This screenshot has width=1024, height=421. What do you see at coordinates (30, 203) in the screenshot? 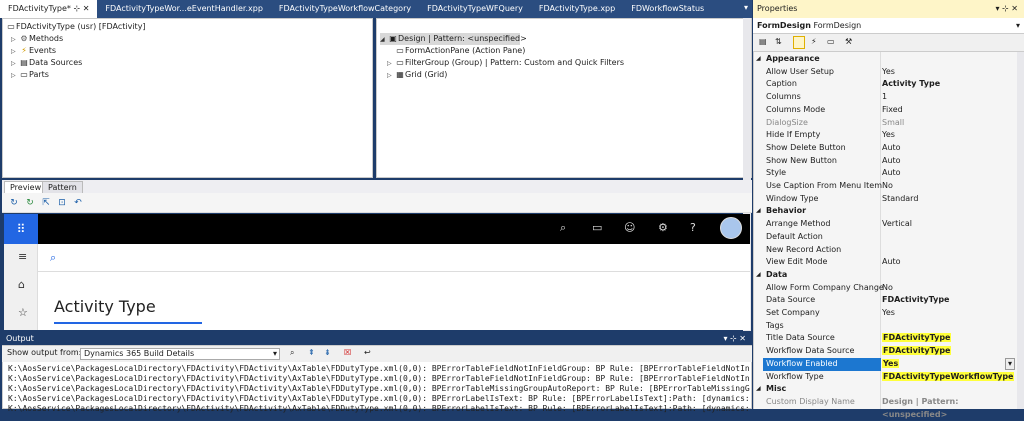
I see `sync-icon: ↻` at bounding box center [30, 203].